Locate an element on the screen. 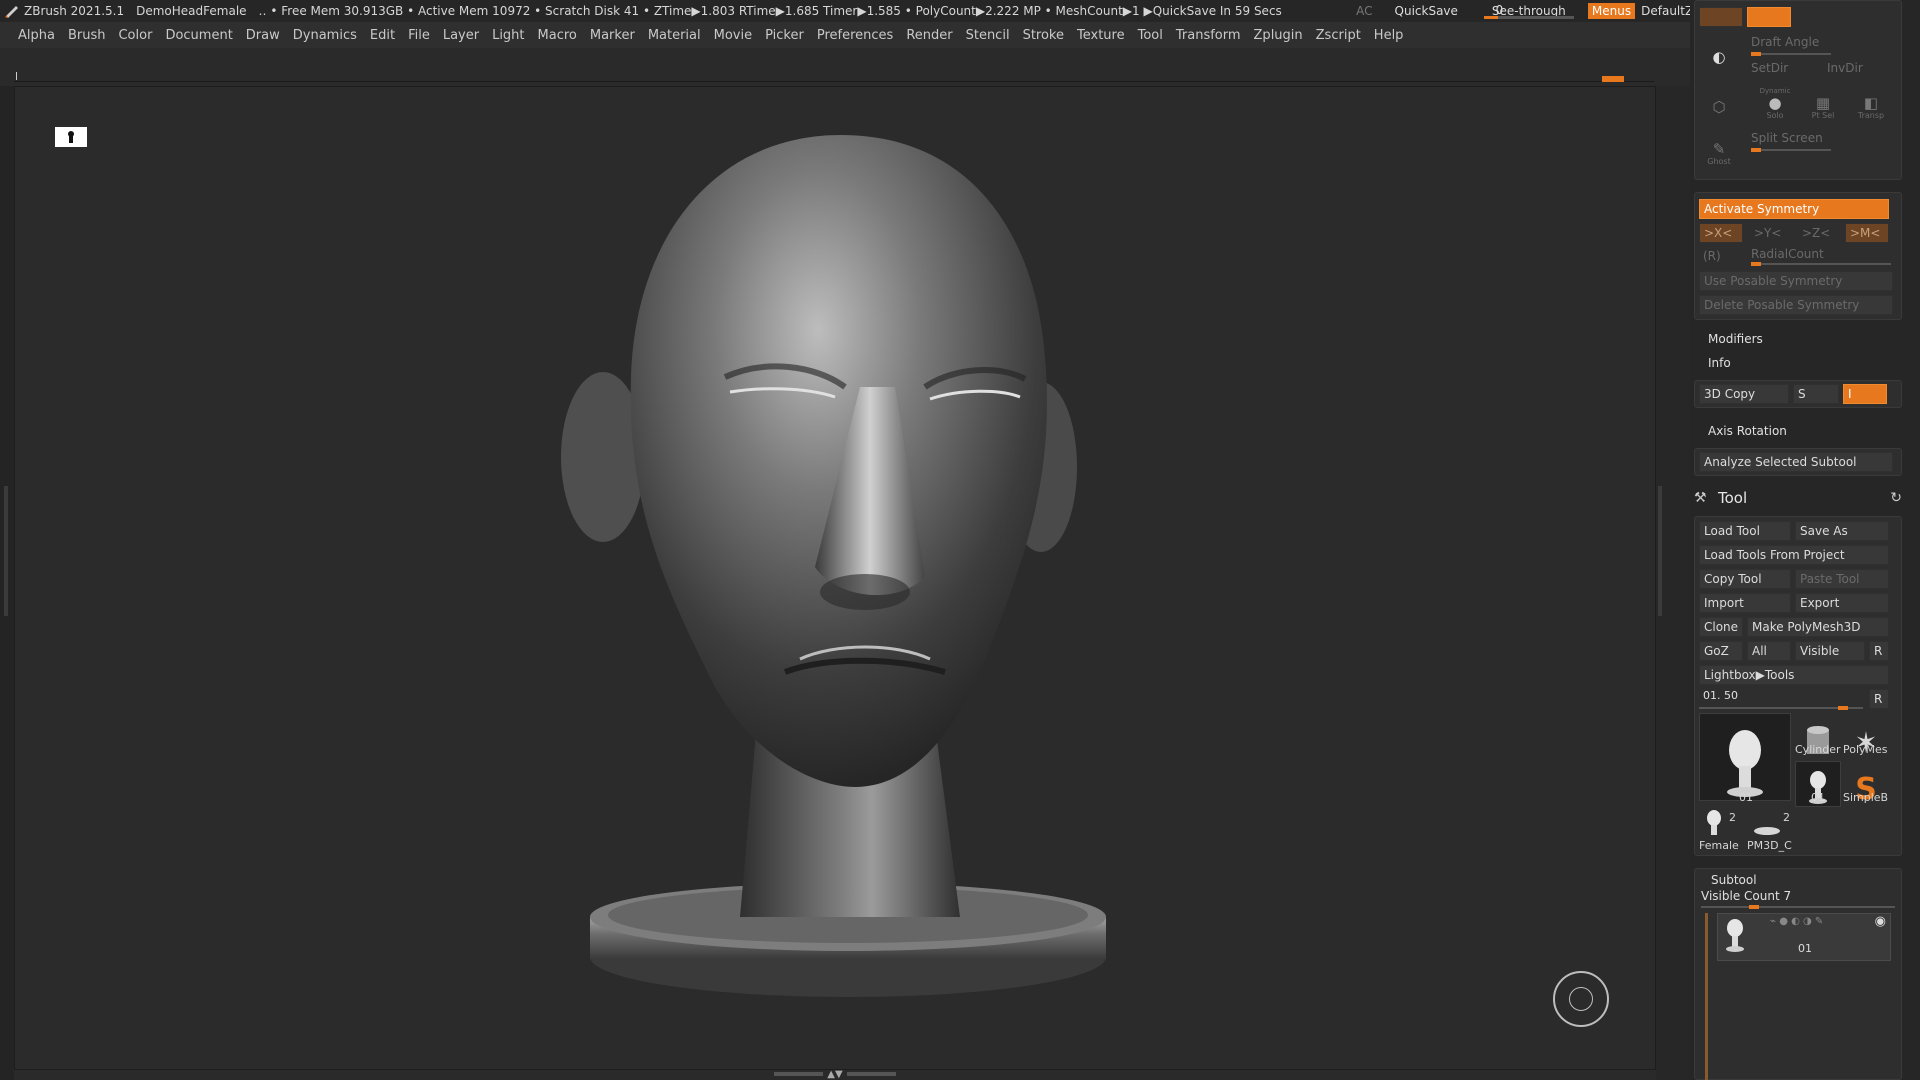 The width and height of the screenshot is (1920, 1080). menu-color: Color is located at coordinates (135, 35).